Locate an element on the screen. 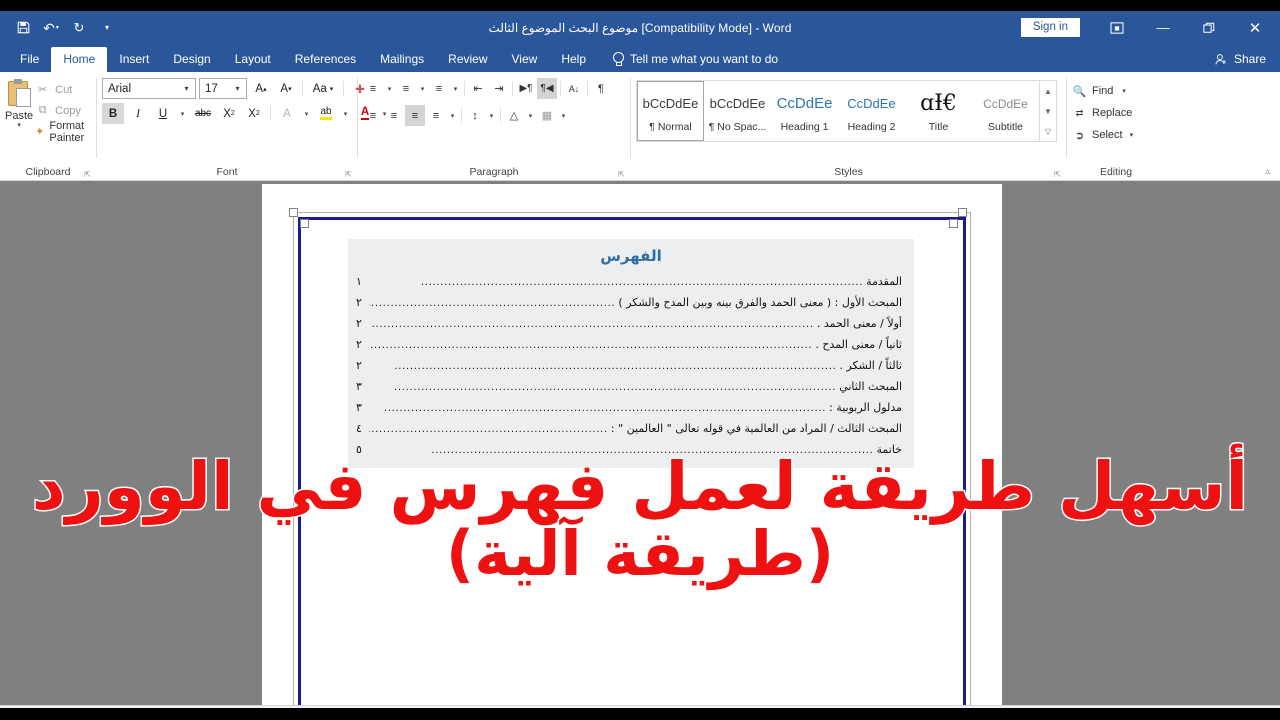  rtl-text-direction-icon: ¶◀ is located at coordinates (547, 88).